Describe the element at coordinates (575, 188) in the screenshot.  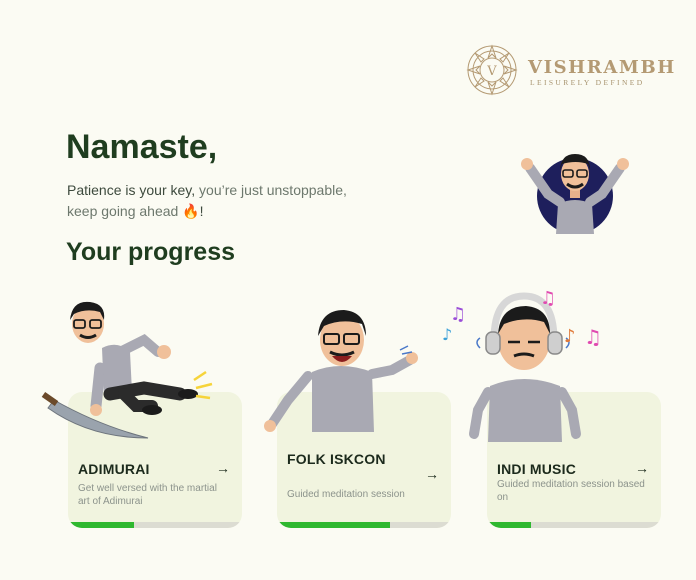
I see `user-avatar` at that location.